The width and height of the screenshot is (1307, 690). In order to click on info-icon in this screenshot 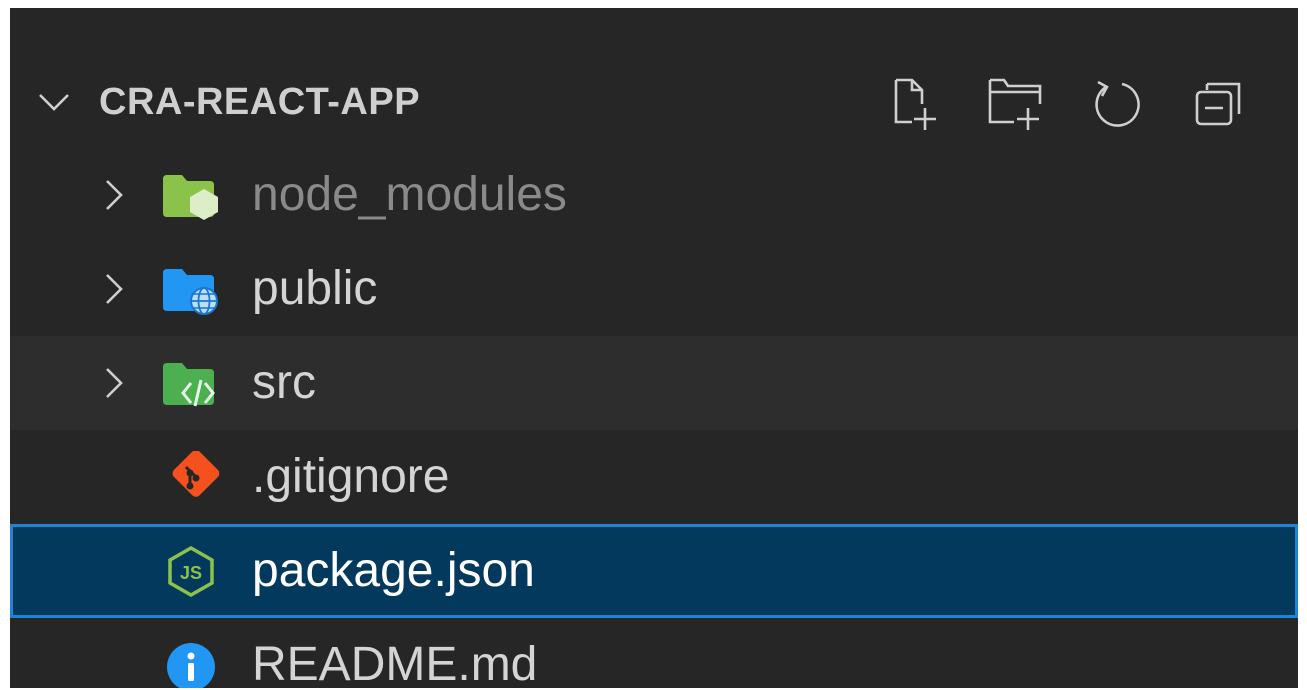, I will do `click(191, 665)`.